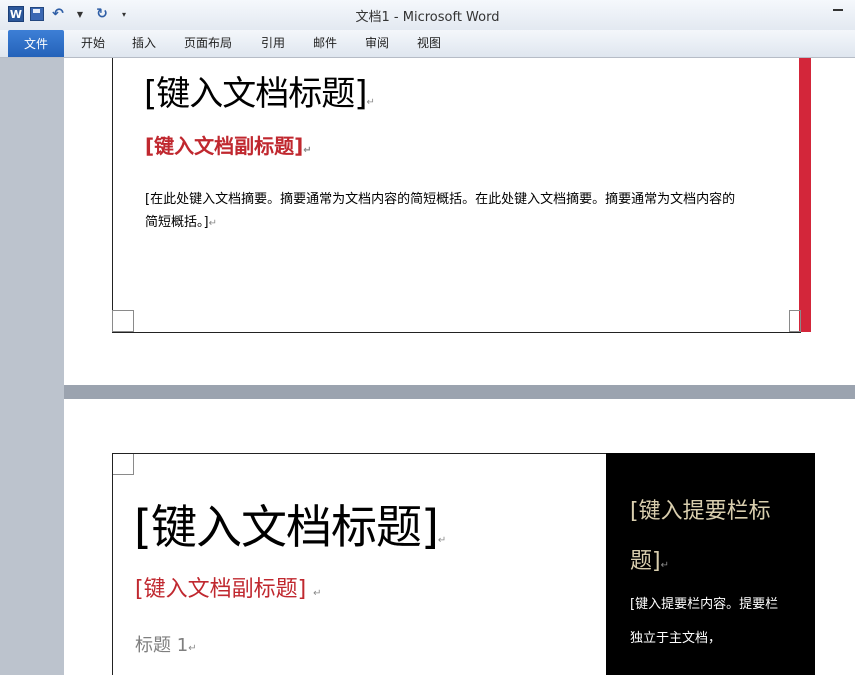  I want to click on tab-home: 开始, so click(93, 42).